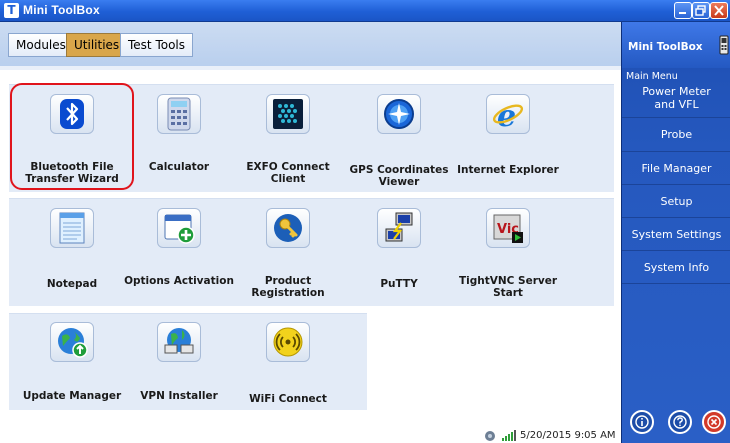 The width and height of the screenshot is (730, 443). What do you see at coordinates (399, 141) in the screenshot?
I see `app-gps-coordinates-viewer: GPS Coordinates Viewer` at bounding box center [399, 141].